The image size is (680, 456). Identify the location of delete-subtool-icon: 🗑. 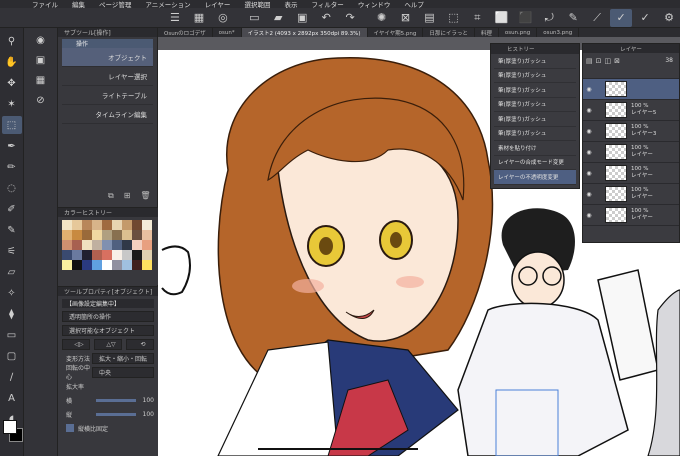
(145, 196).